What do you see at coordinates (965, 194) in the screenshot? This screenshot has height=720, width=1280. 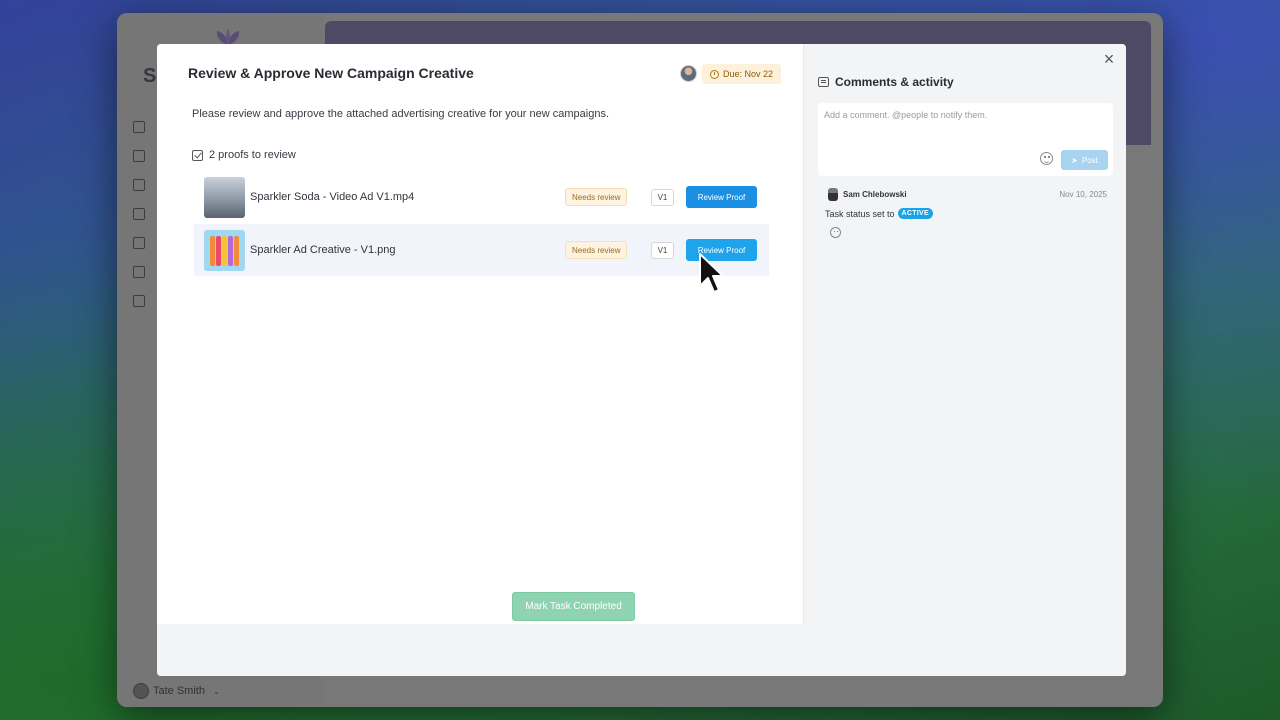 I see `activity-header: Sam Chlebowski Nov 10, 2025` at bounding box center [965, 194].